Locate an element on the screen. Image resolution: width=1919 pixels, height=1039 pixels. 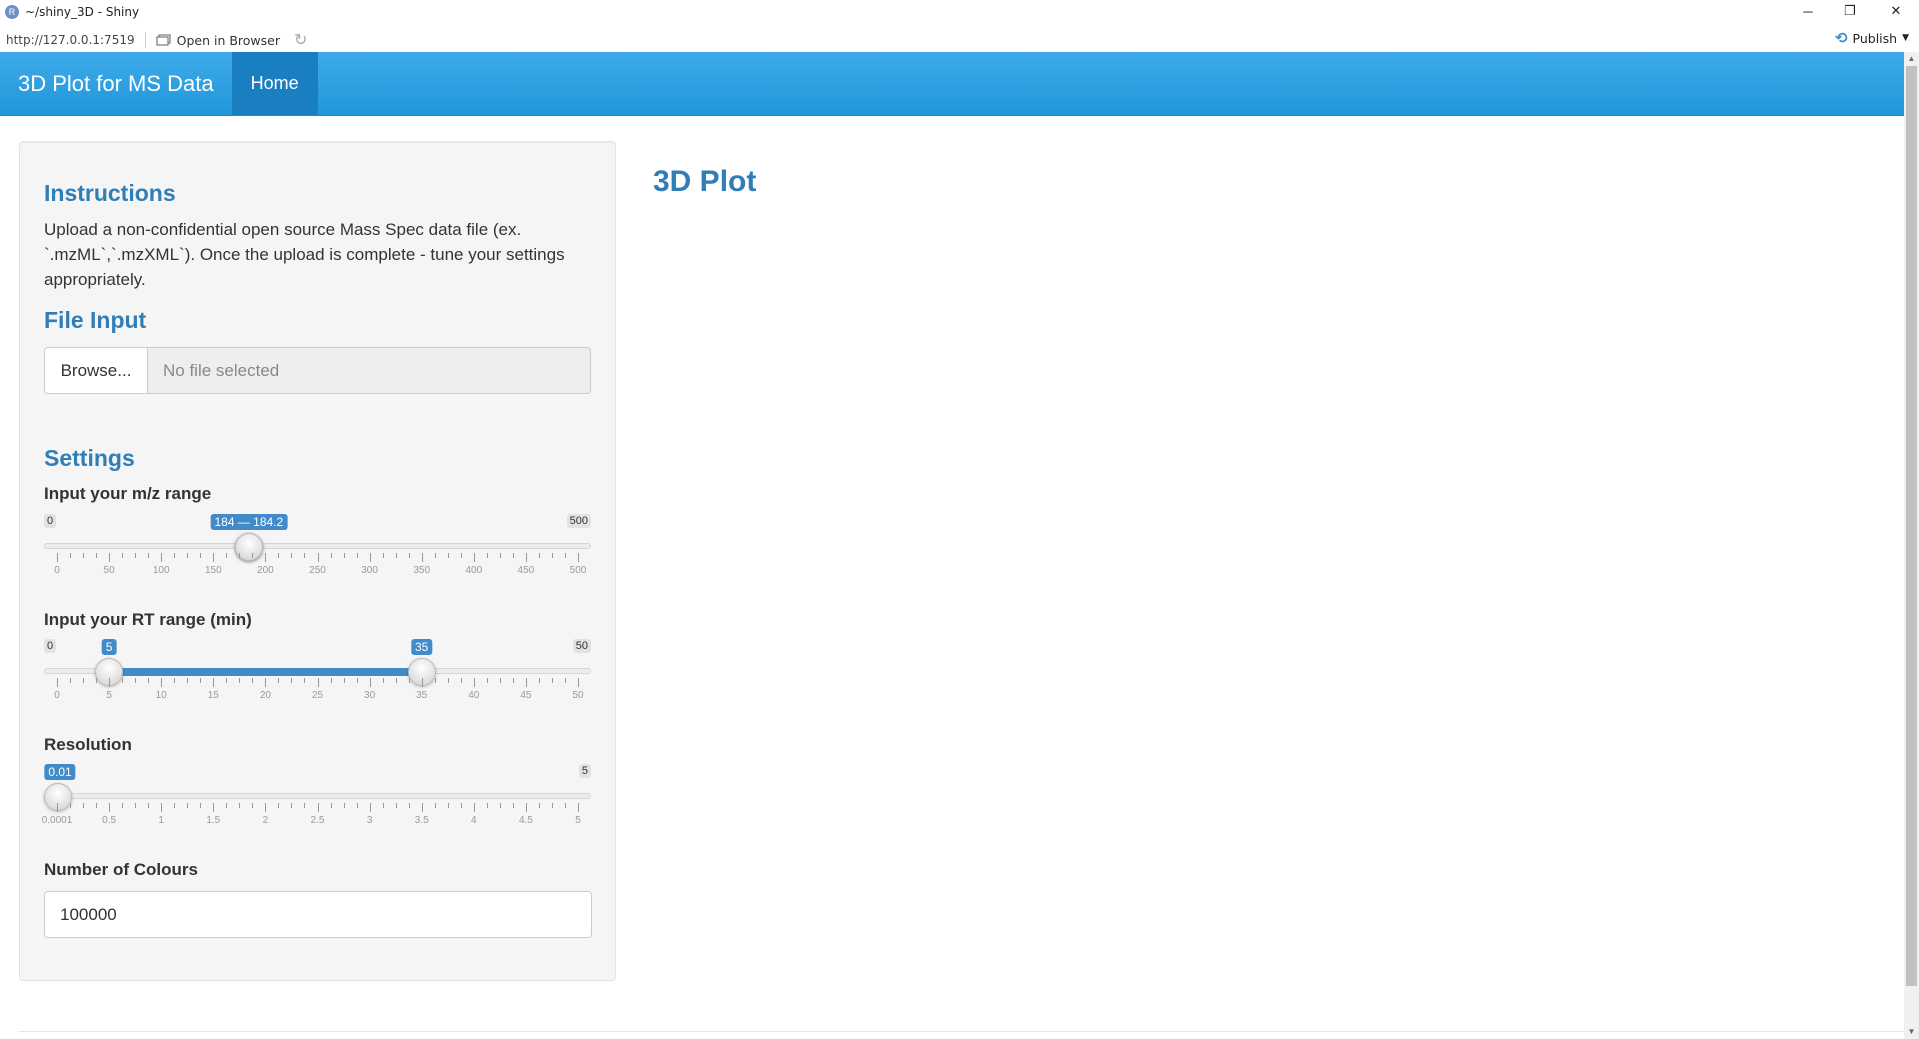
refresh-icon: ↻ is located at coordinates (300, 40).